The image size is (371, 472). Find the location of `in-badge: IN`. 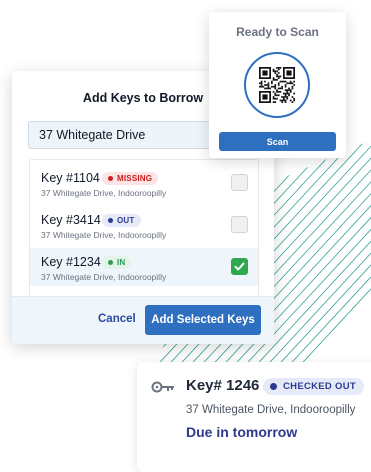

in-badge: IN is located at coordinates (117, 262).